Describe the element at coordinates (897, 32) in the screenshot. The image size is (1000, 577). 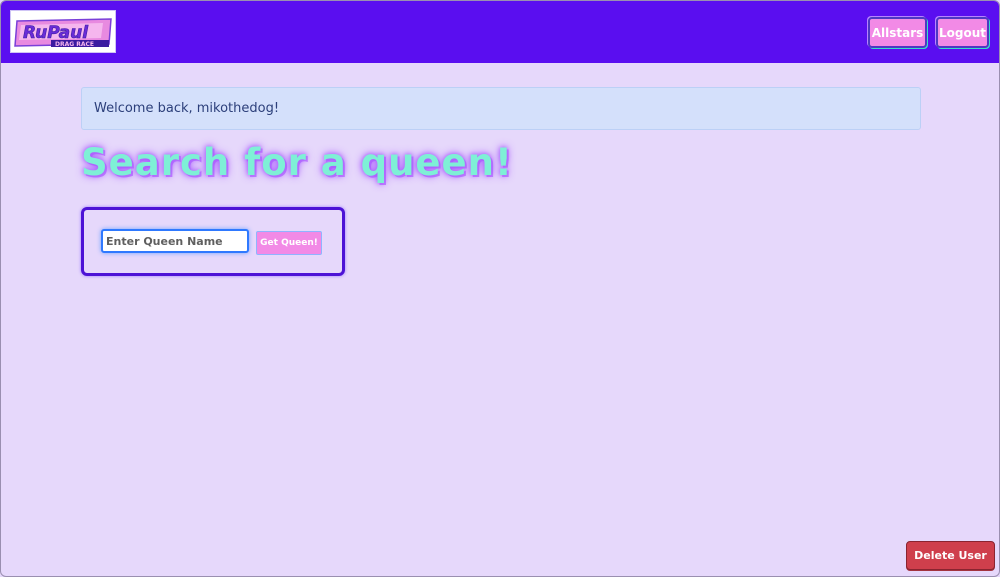
I see `allstars-button: Allstars` at that location.